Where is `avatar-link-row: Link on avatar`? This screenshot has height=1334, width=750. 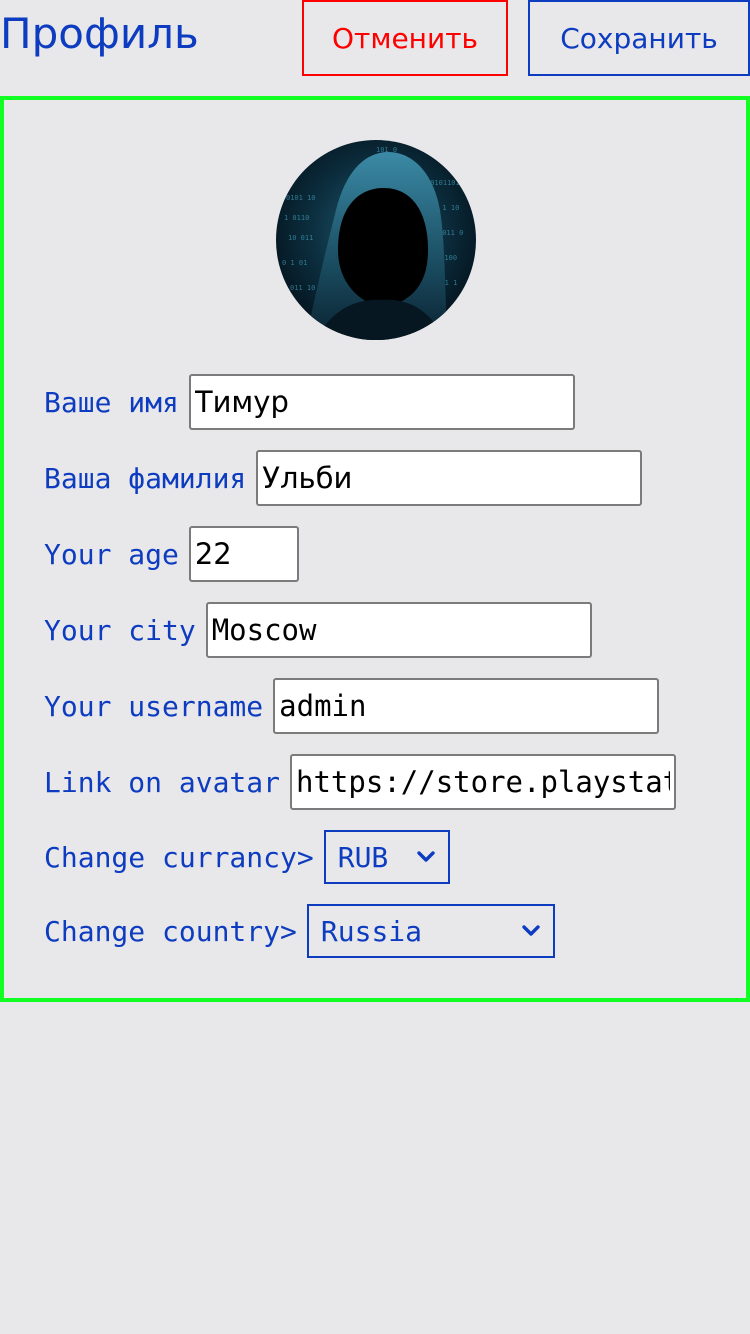 avatar-link-row: Link on avatar is located at coordinates (360, 782).